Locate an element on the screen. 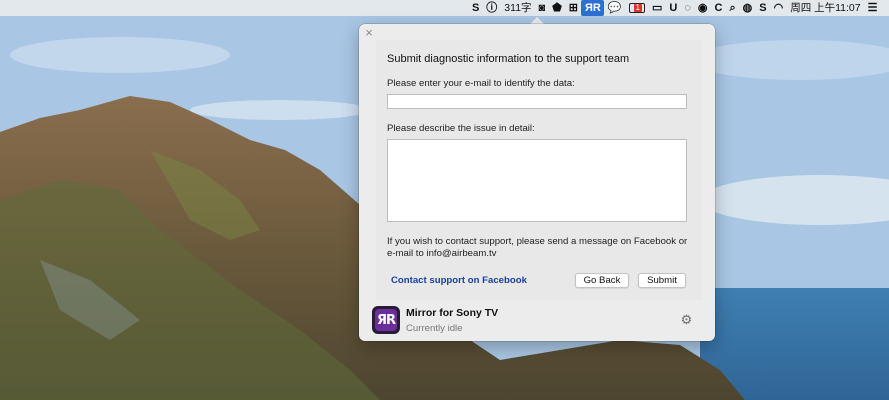 This screenshot has width=889, height=400. email-field is located at coordinates (537, 101).